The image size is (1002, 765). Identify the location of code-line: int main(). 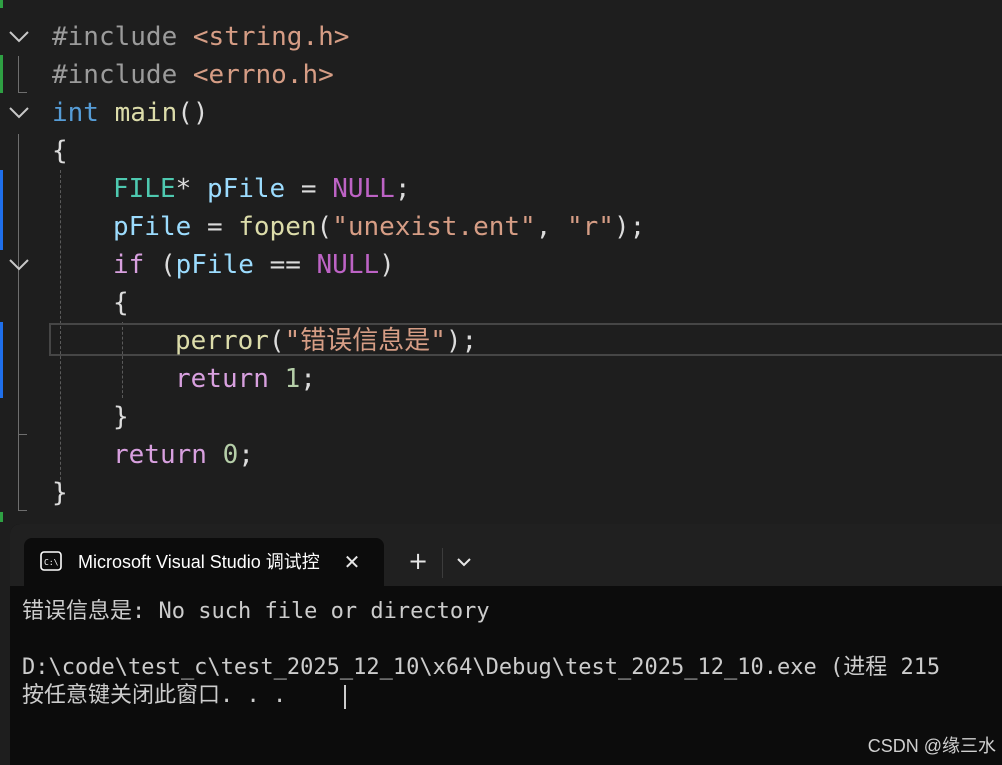
(501, 113).